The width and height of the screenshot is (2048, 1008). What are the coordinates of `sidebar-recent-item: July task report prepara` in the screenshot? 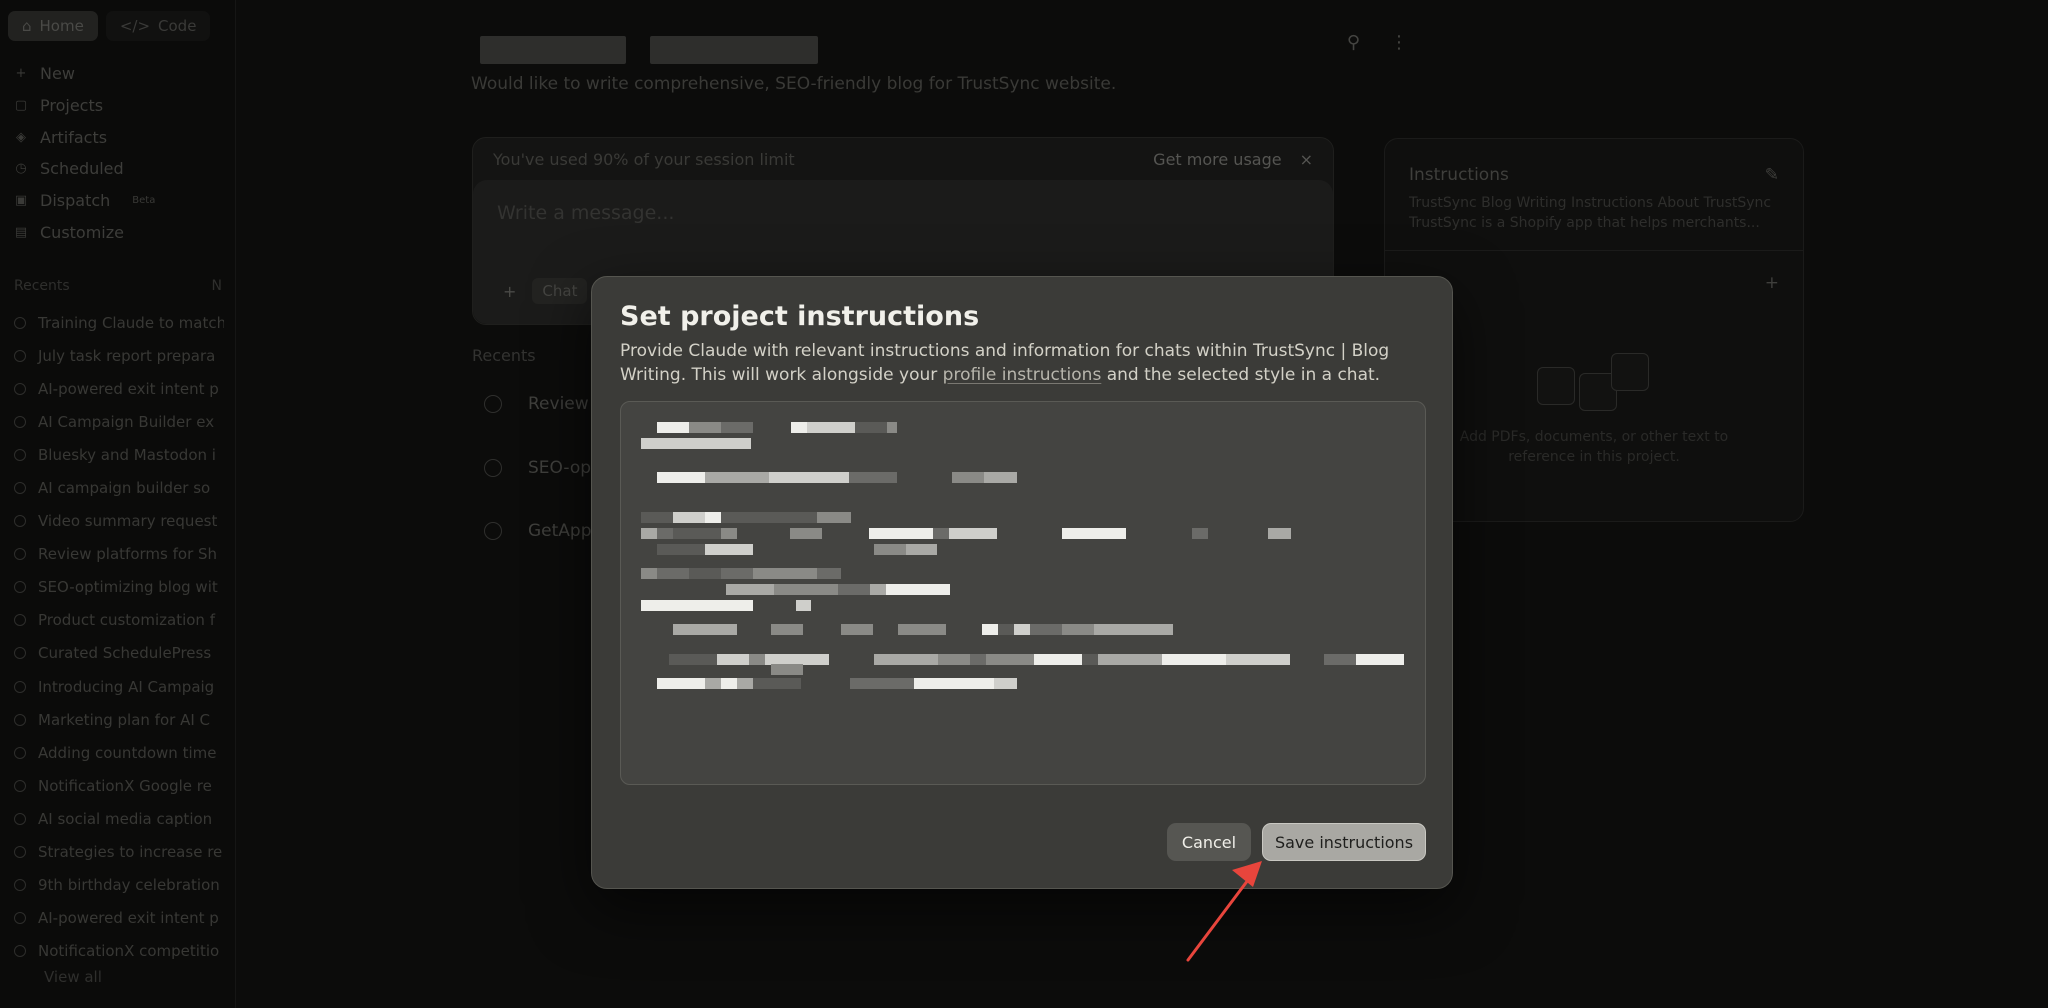 It's located at (119, 355).